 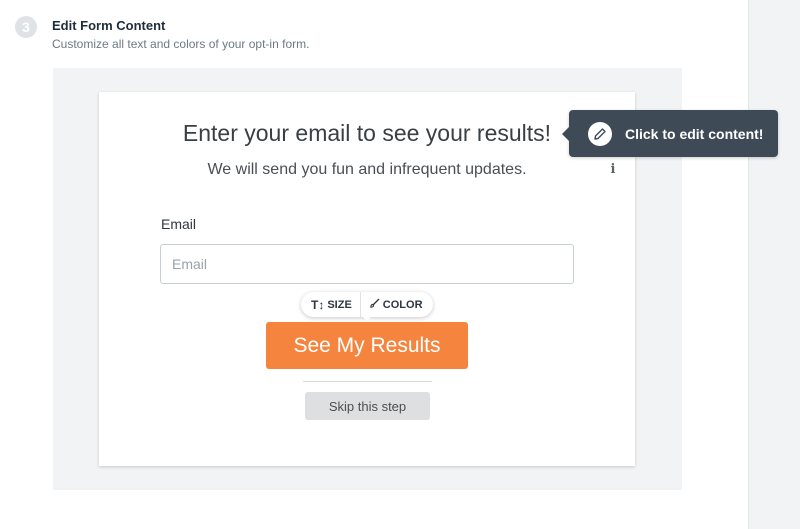 I want to click on edit-content-tooltip: Click to edit content!, so click(x=670, y=133).